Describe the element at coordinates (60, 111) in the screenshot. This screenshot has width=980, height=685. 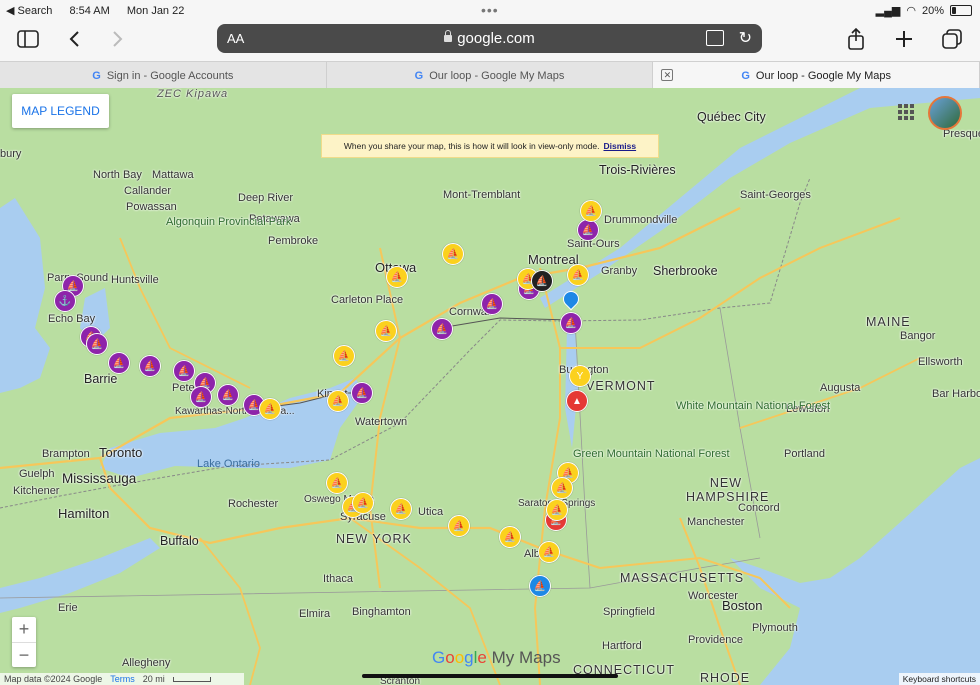
I see `map-legend-button: MAP LEGEND` at that location.